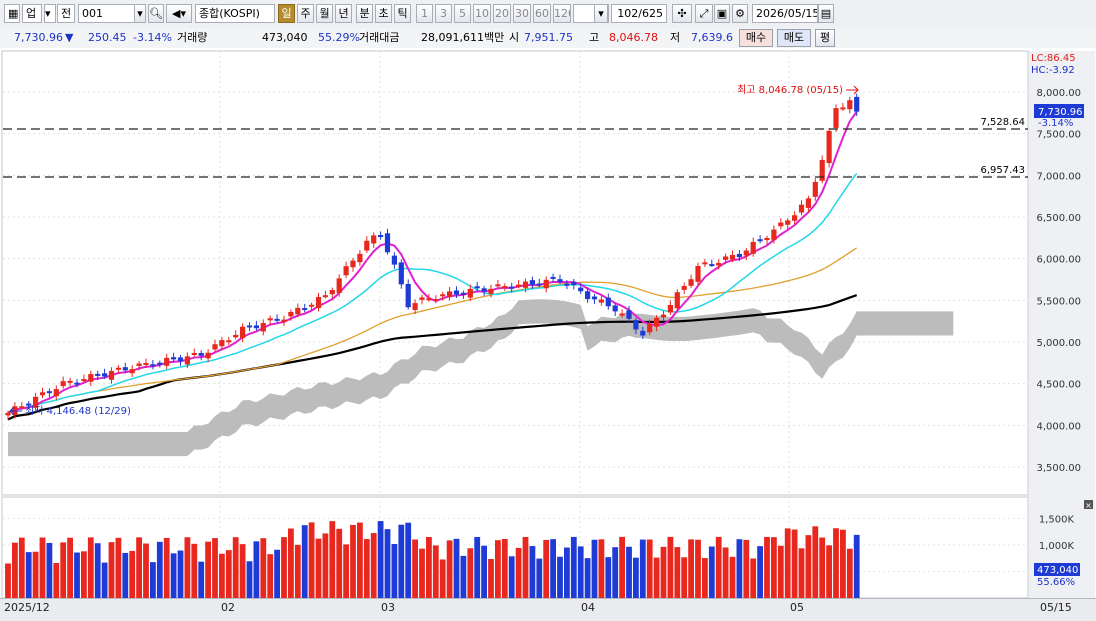 The width and height of the screenshot is (1096, 621). I want to click on grid-icon: ▦, so click(12, 13).